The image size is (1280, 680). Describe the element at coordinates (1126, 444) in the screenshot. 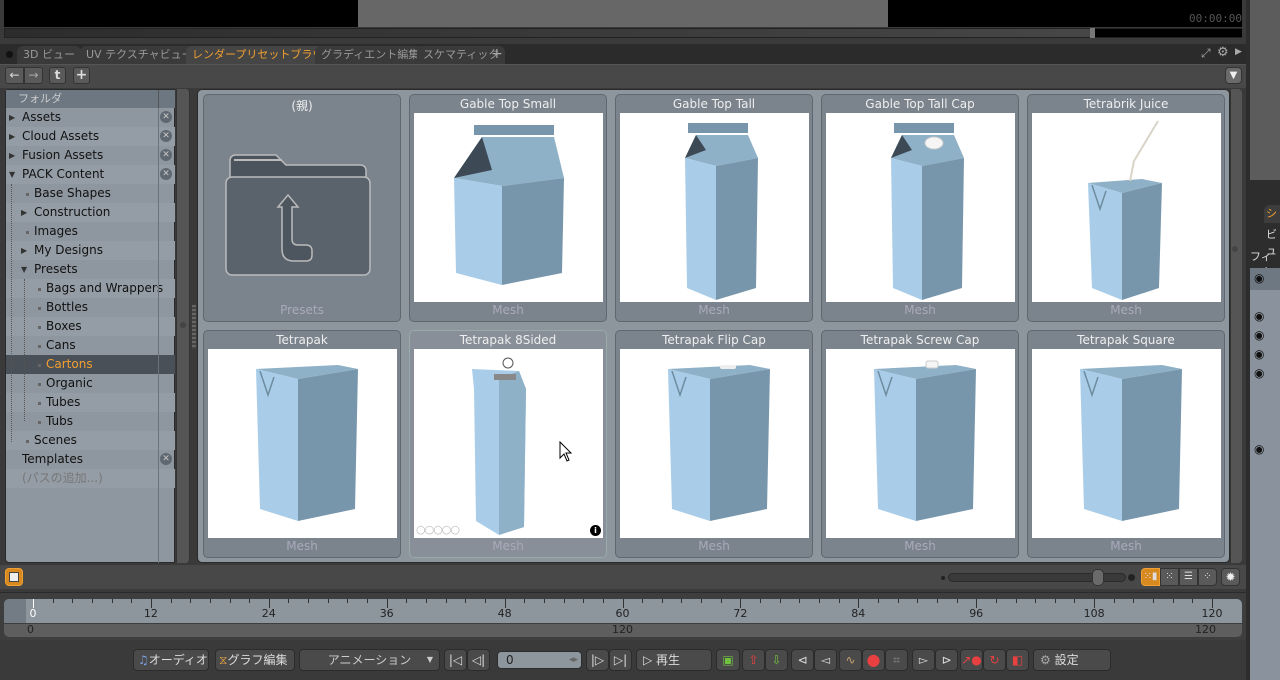

I see `preset-card: Tetrapak Square Mesh` at that location.